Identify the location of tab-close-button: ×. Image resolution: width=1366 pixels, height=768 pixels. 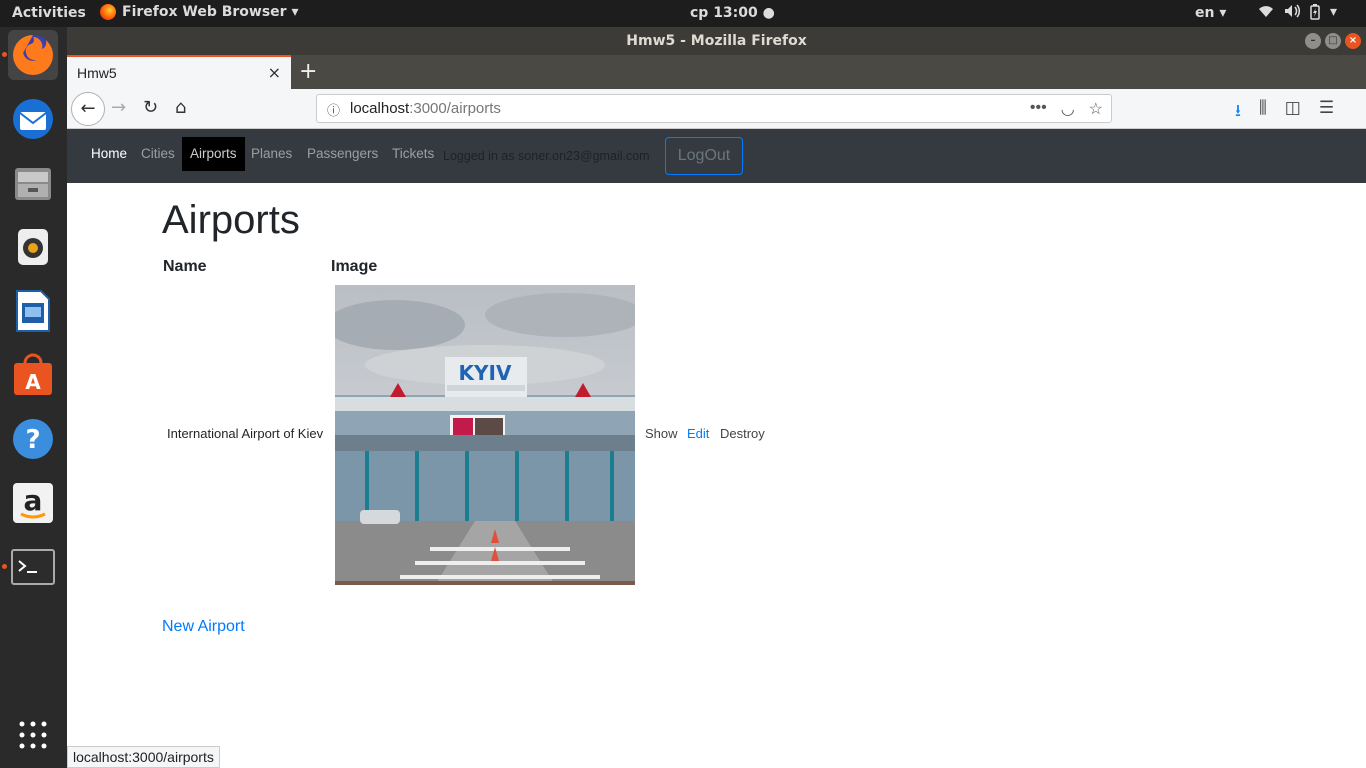
(274, 72).